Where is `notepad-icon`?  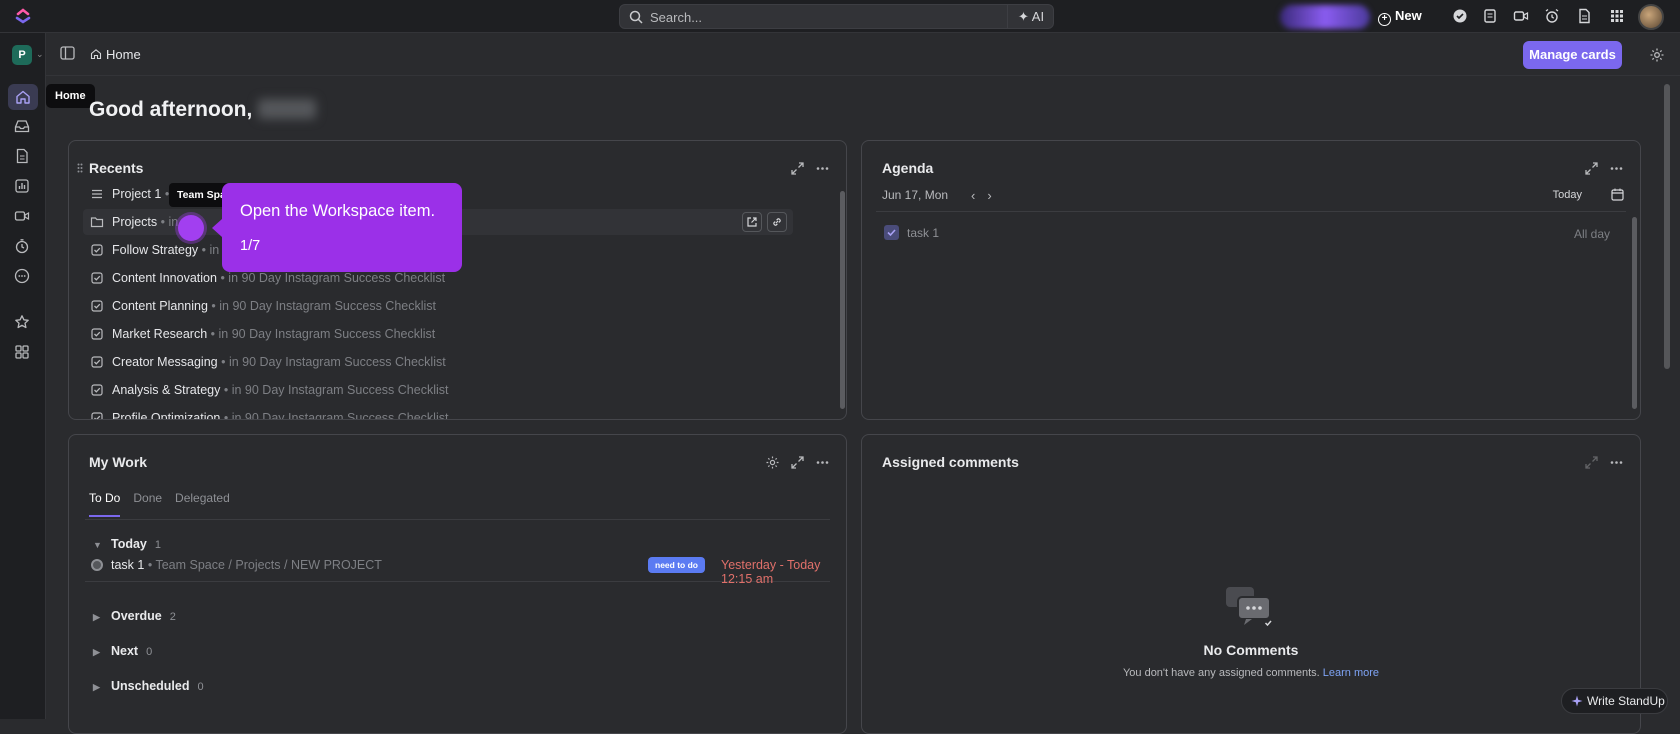
notepad-icon is located at coordinates (1490, 16).